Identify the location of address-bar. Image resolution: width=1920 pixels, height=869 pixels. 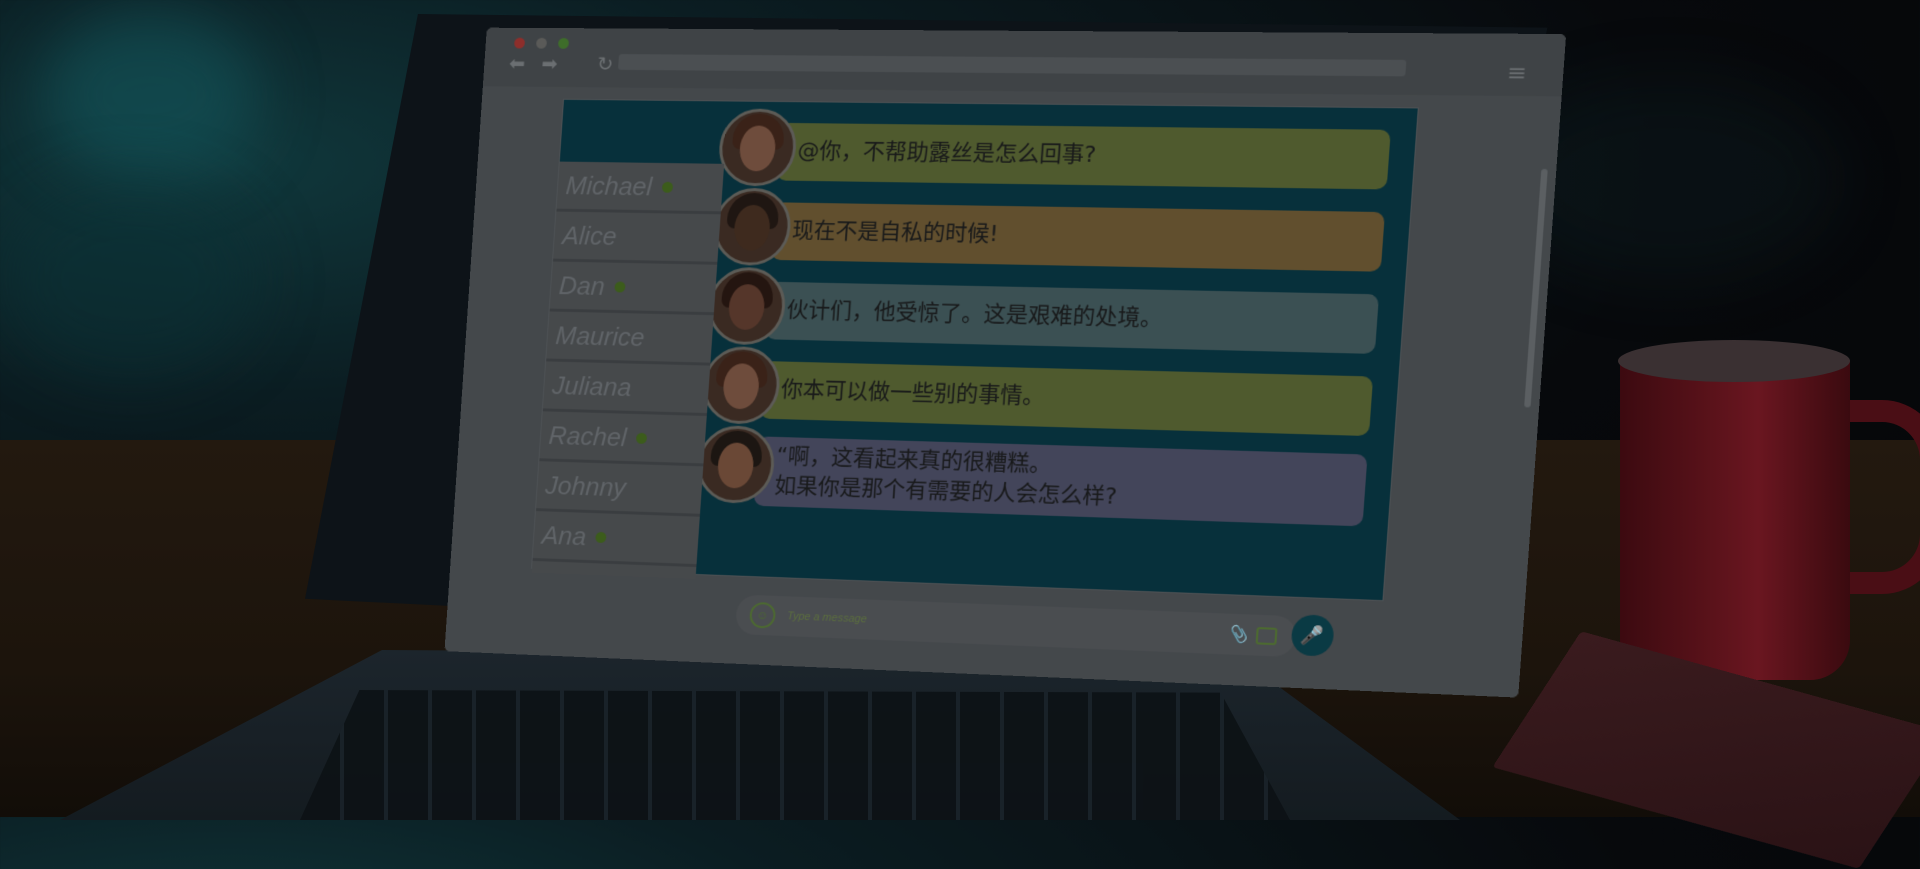
(1012, 65).